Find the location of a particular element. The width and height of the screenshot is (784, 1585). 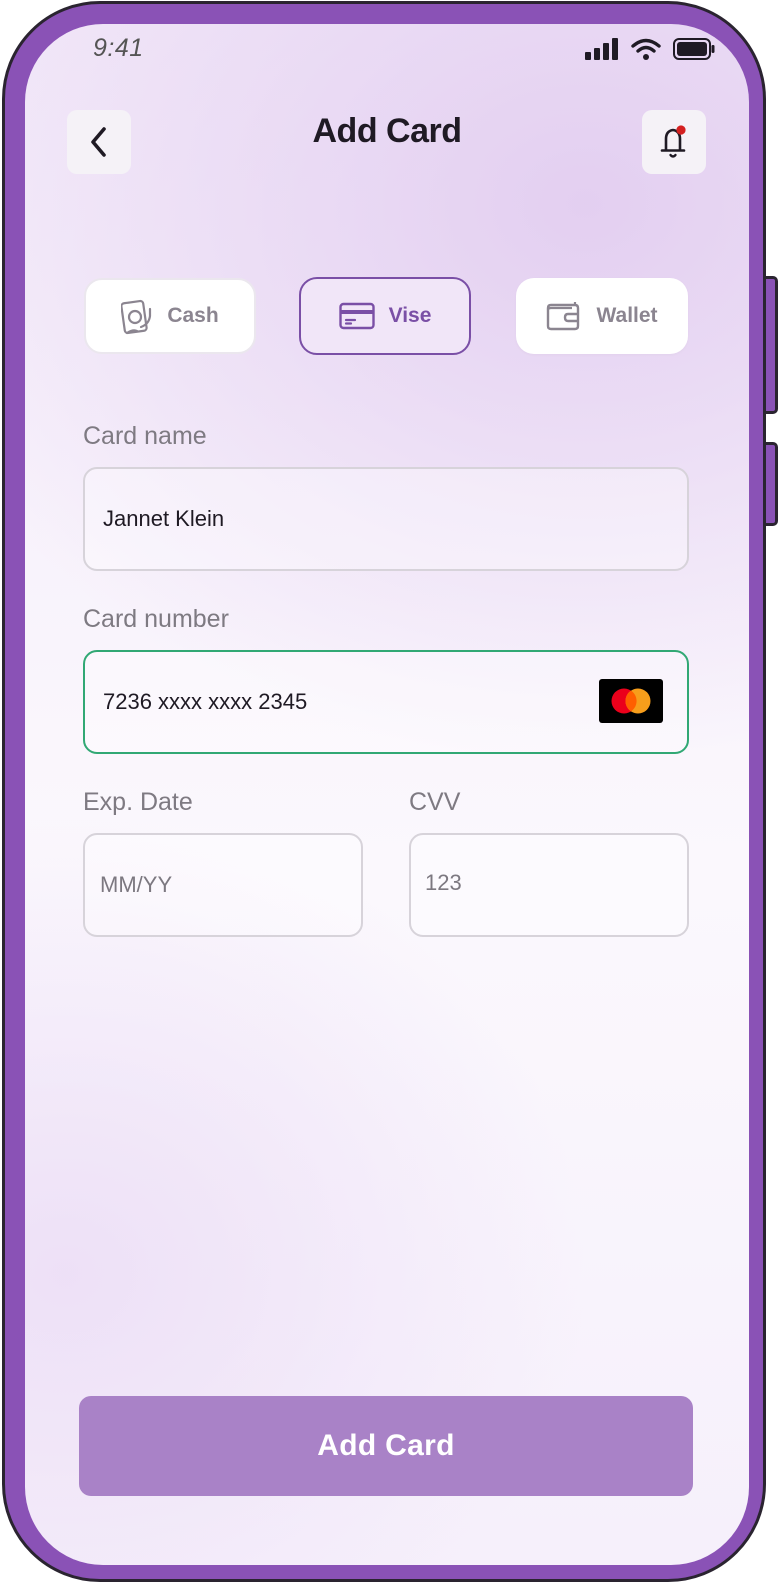

method-cash-label: Cash is located at coordinates (193, 315).